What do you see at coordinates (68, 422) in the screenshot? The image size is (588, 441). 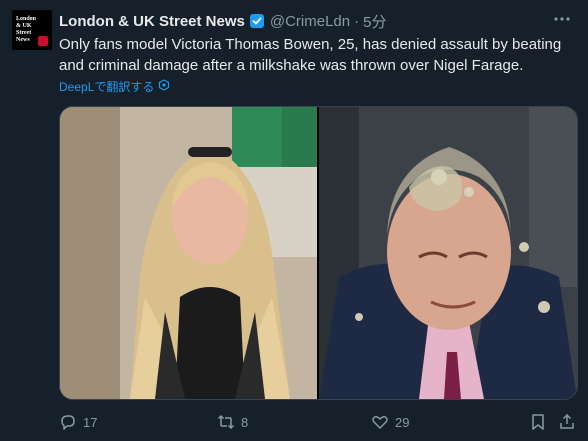 I see `reply-icon` at bounding box center [68, 422].